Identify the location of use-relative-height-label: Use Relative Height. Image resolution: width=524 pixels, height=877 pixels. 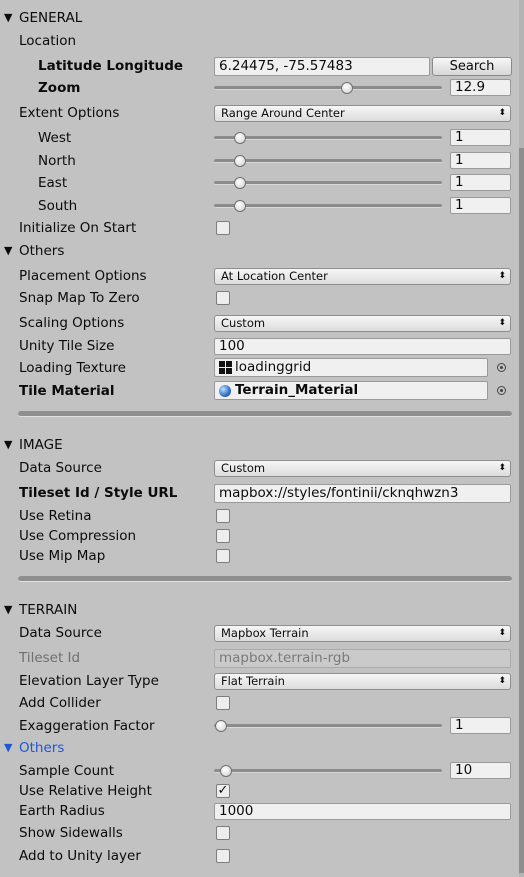
(85, 791).